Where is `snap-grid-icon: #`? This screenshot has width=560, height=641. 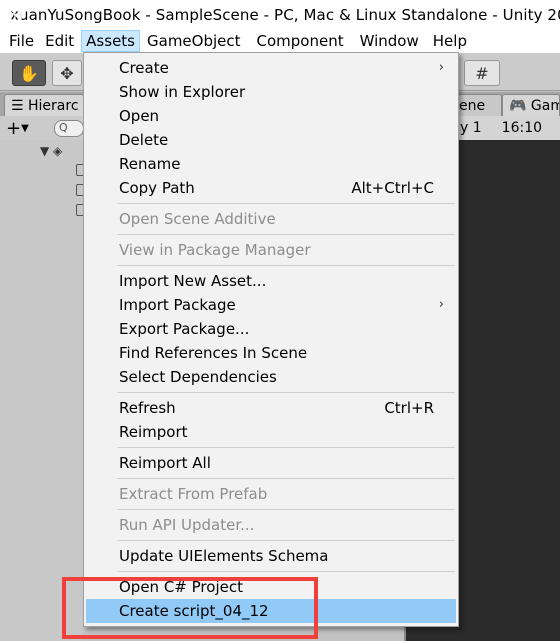 snap-grid-icon: # is located at coordinates (482, 73).